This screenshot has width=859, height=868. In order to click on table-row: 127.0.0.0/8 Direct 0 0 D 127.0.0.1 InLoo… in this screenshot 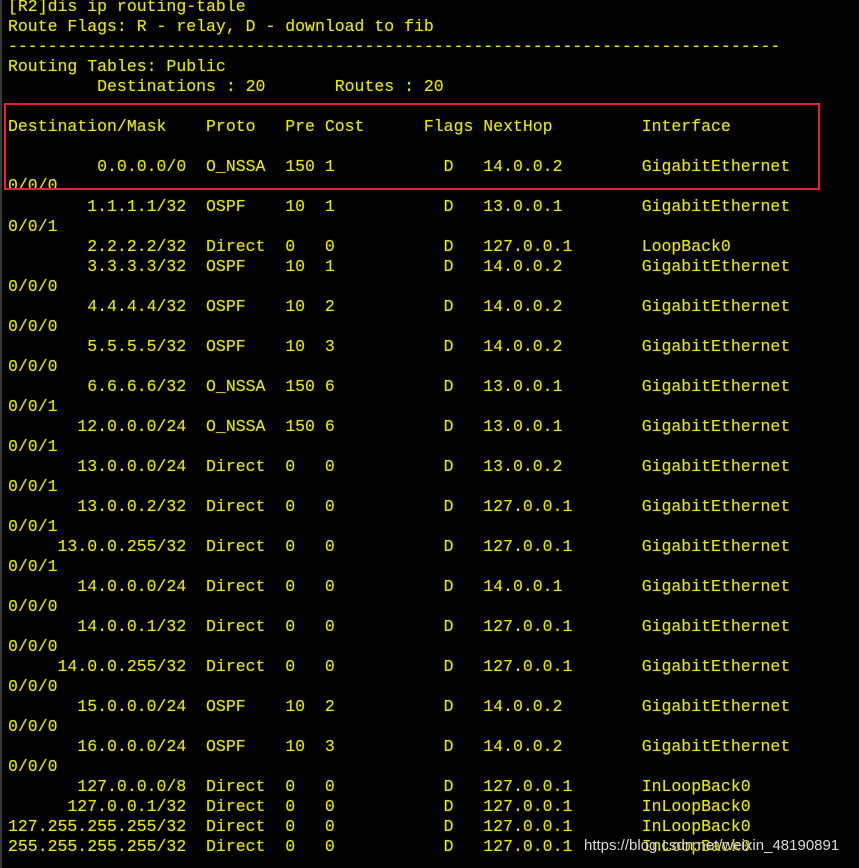, I will do `click(379, 786)`.